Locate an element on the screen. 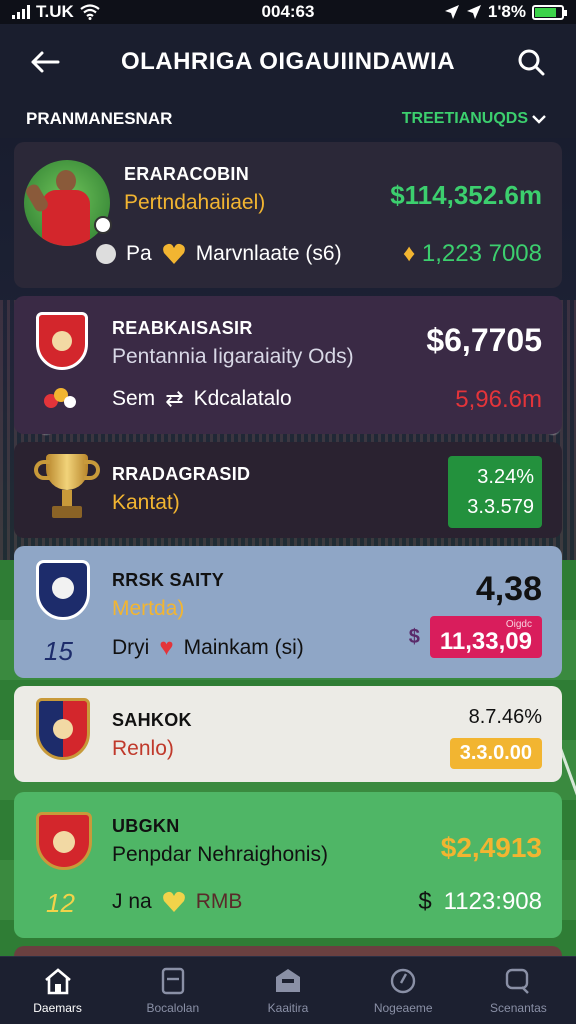 This screenshot has height=1024, width=576. sort-filter-label: TREETIANUQDS is located at coordinates (464, 118).